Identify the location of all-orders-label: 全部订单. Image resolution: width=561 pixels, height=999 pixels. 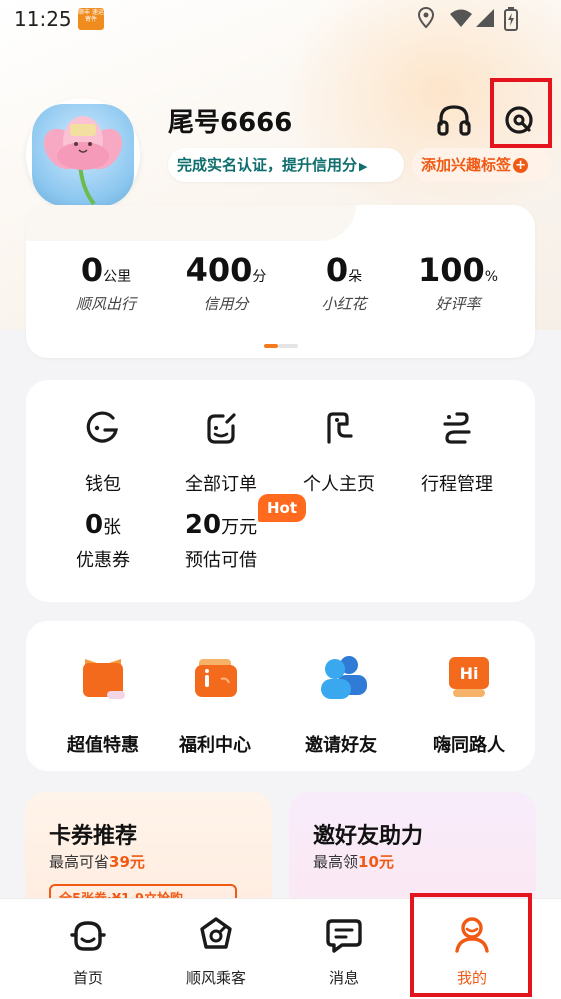
(221, 484).